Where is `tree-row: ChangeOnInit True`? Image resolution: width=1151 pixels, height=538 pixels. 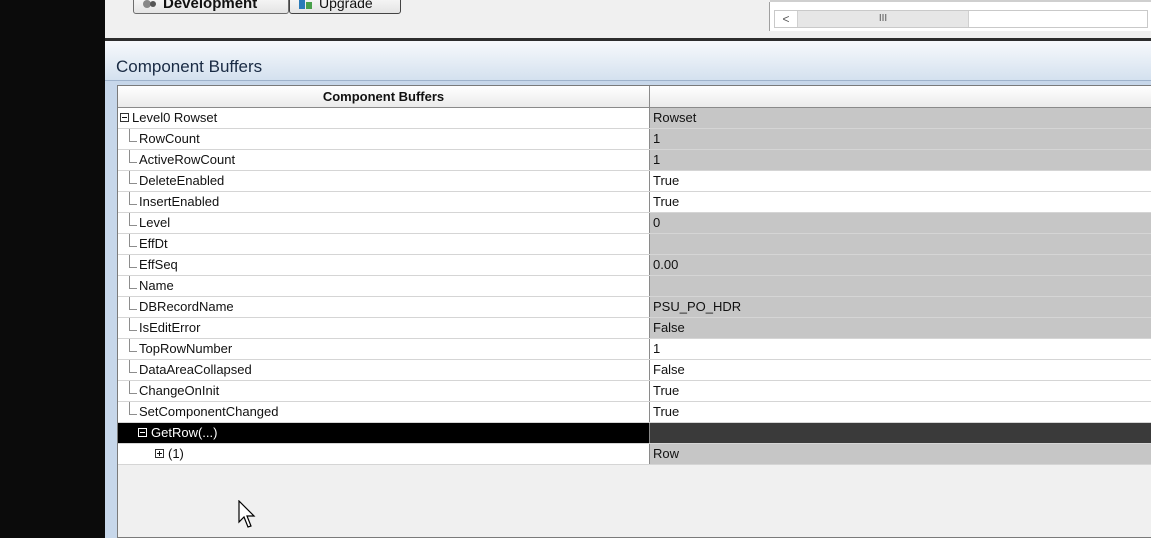 tree-row: ChangeOnInit True is located at coordinates (634, 391).